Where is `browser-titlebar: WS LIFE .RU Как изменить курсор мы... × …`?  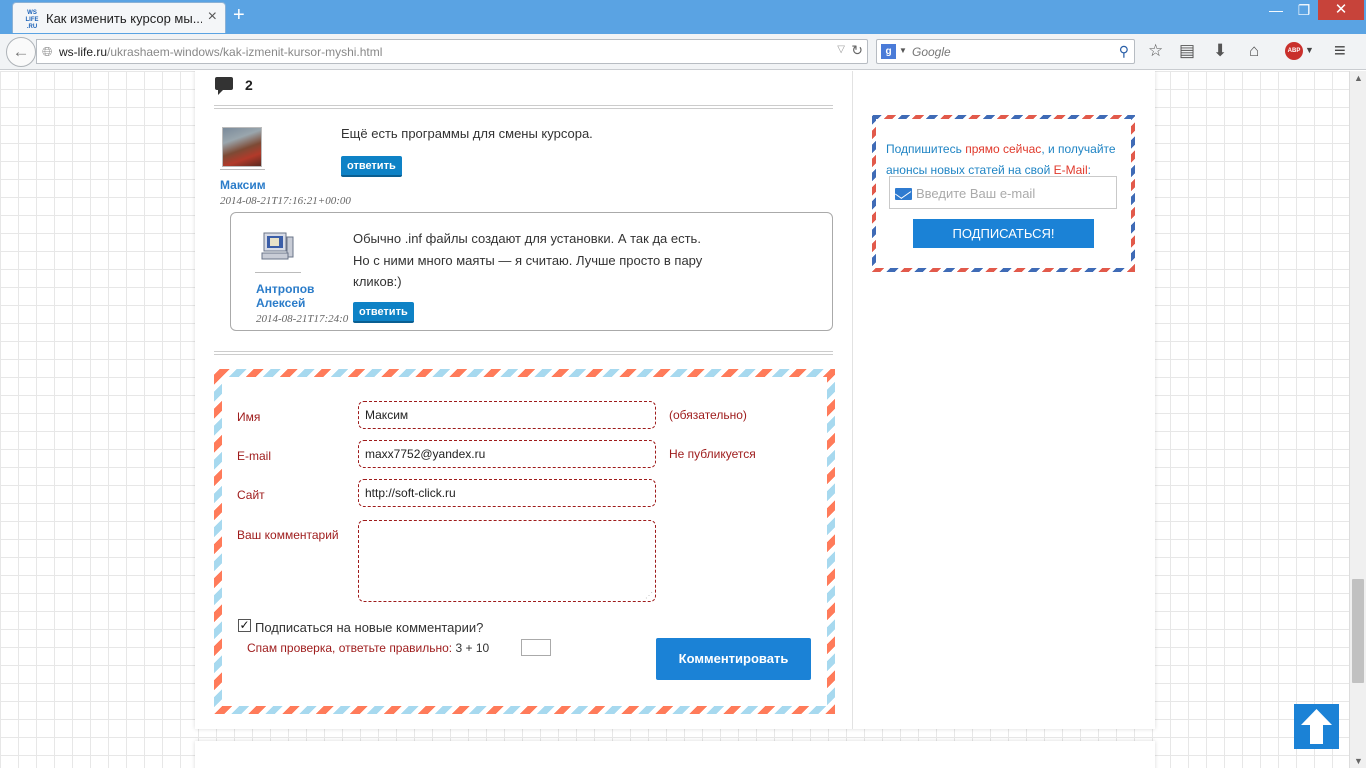
browser-titlebar: WS LIFE .RU Как изменить курсор мы... × … is located at coordinates (683, 17).